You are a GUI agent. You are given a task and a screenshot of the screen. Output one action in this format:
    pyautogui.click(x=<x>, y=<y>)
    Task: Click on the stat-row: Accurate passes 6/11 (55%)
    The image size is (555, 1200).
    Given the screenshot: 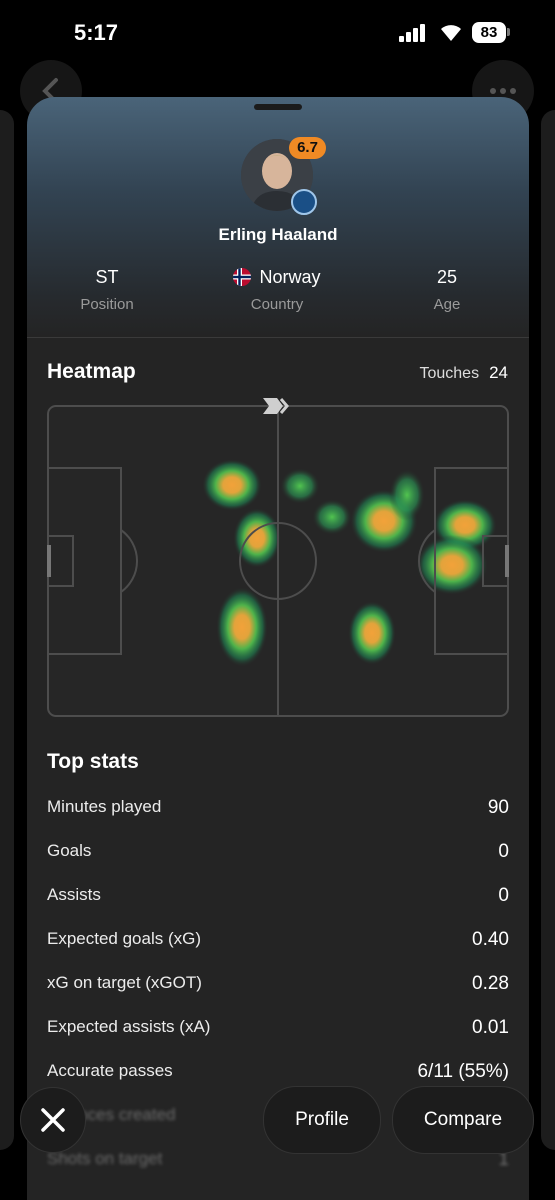 What is the action you would take?
    pyautogui.click(x=278, y=1073)
    